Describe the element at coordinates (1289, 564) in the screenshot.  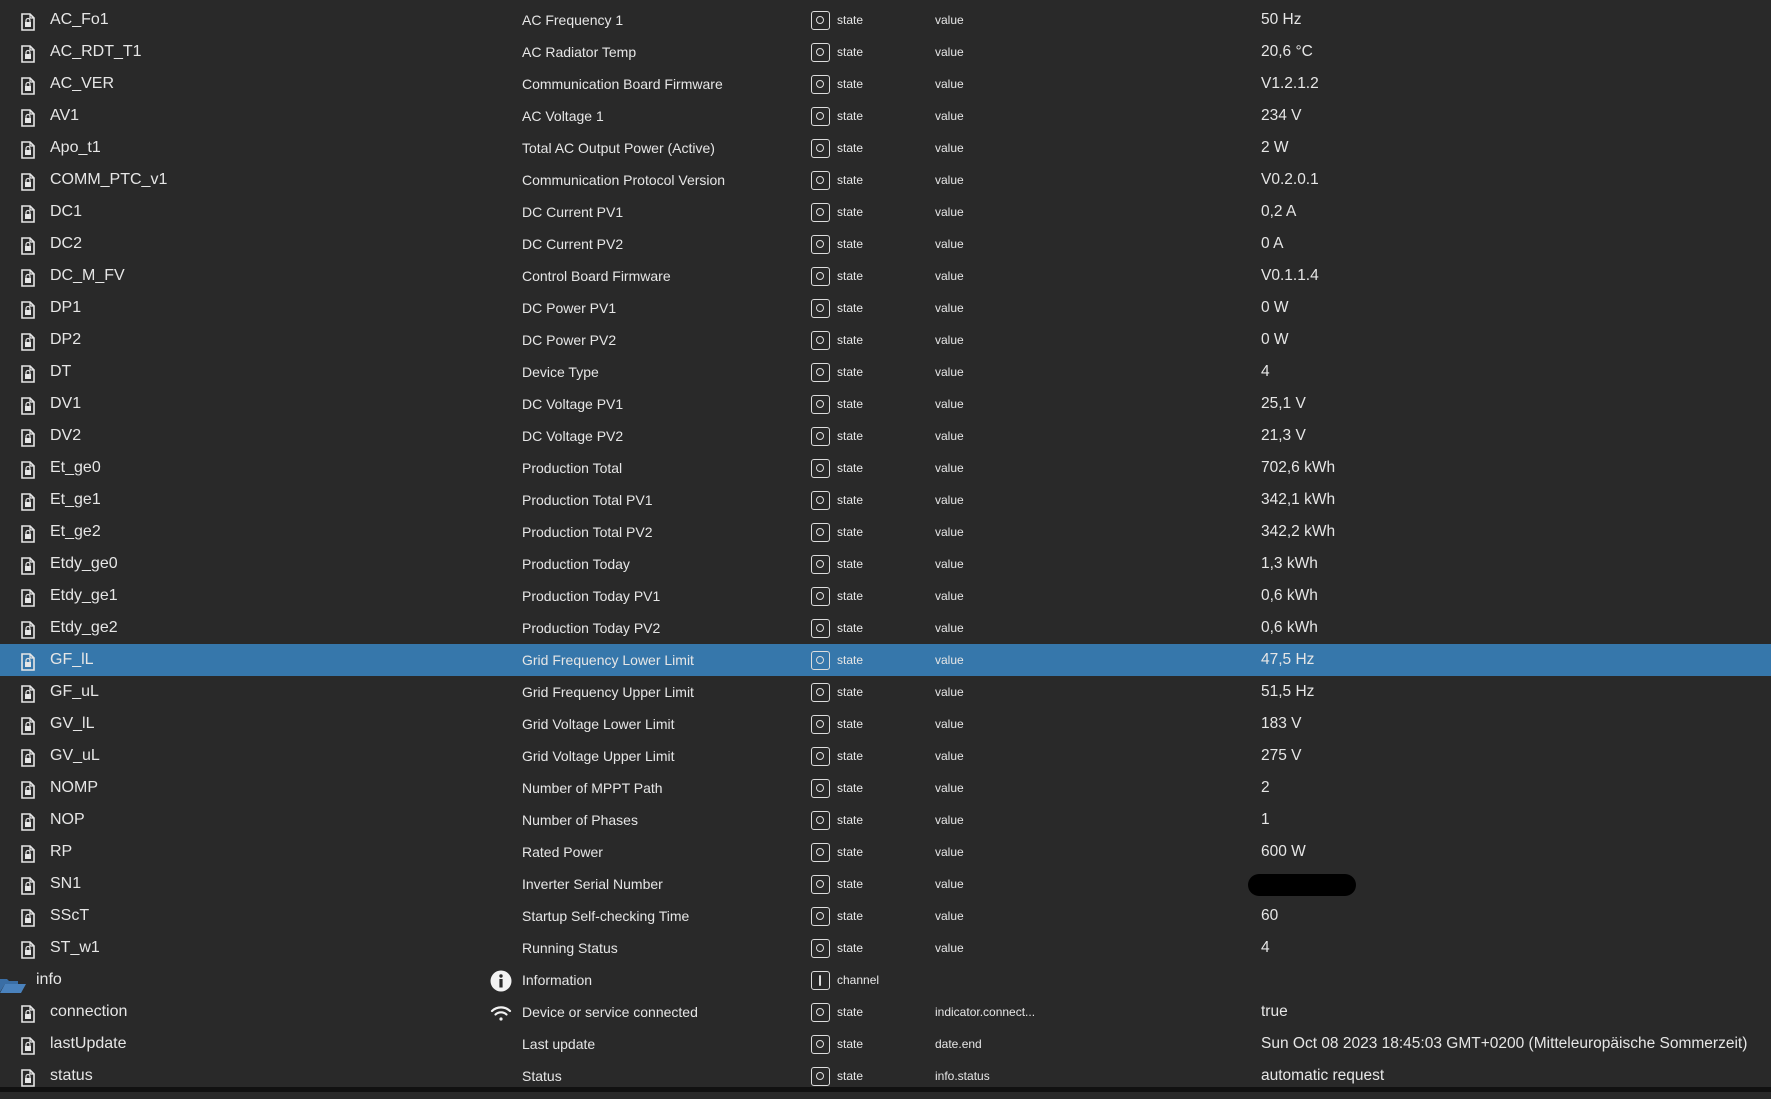
I see `object-value: 1,3 kWh` at that location.